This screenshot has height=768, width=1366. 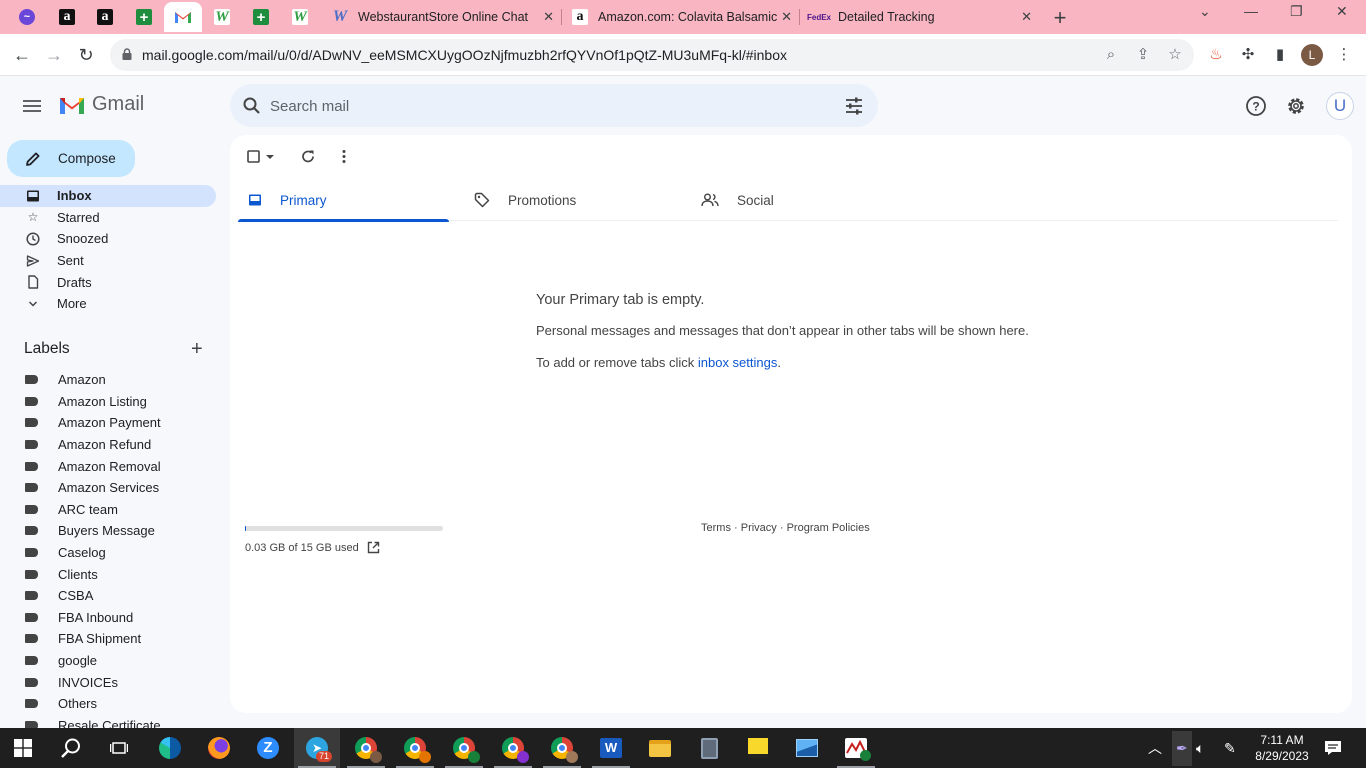 I want to click on open-external-icon, so click(x=373, y=547).